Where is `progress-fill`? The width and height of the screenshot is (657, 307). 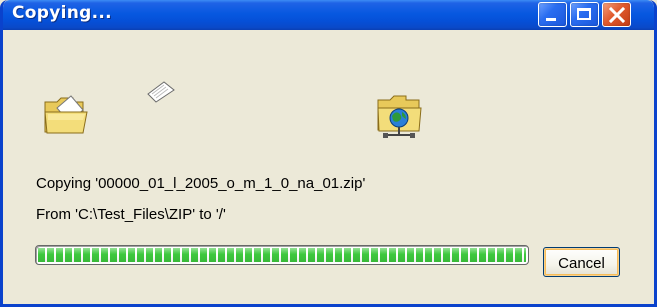
progress-fill is located at coordinates (282, 255).